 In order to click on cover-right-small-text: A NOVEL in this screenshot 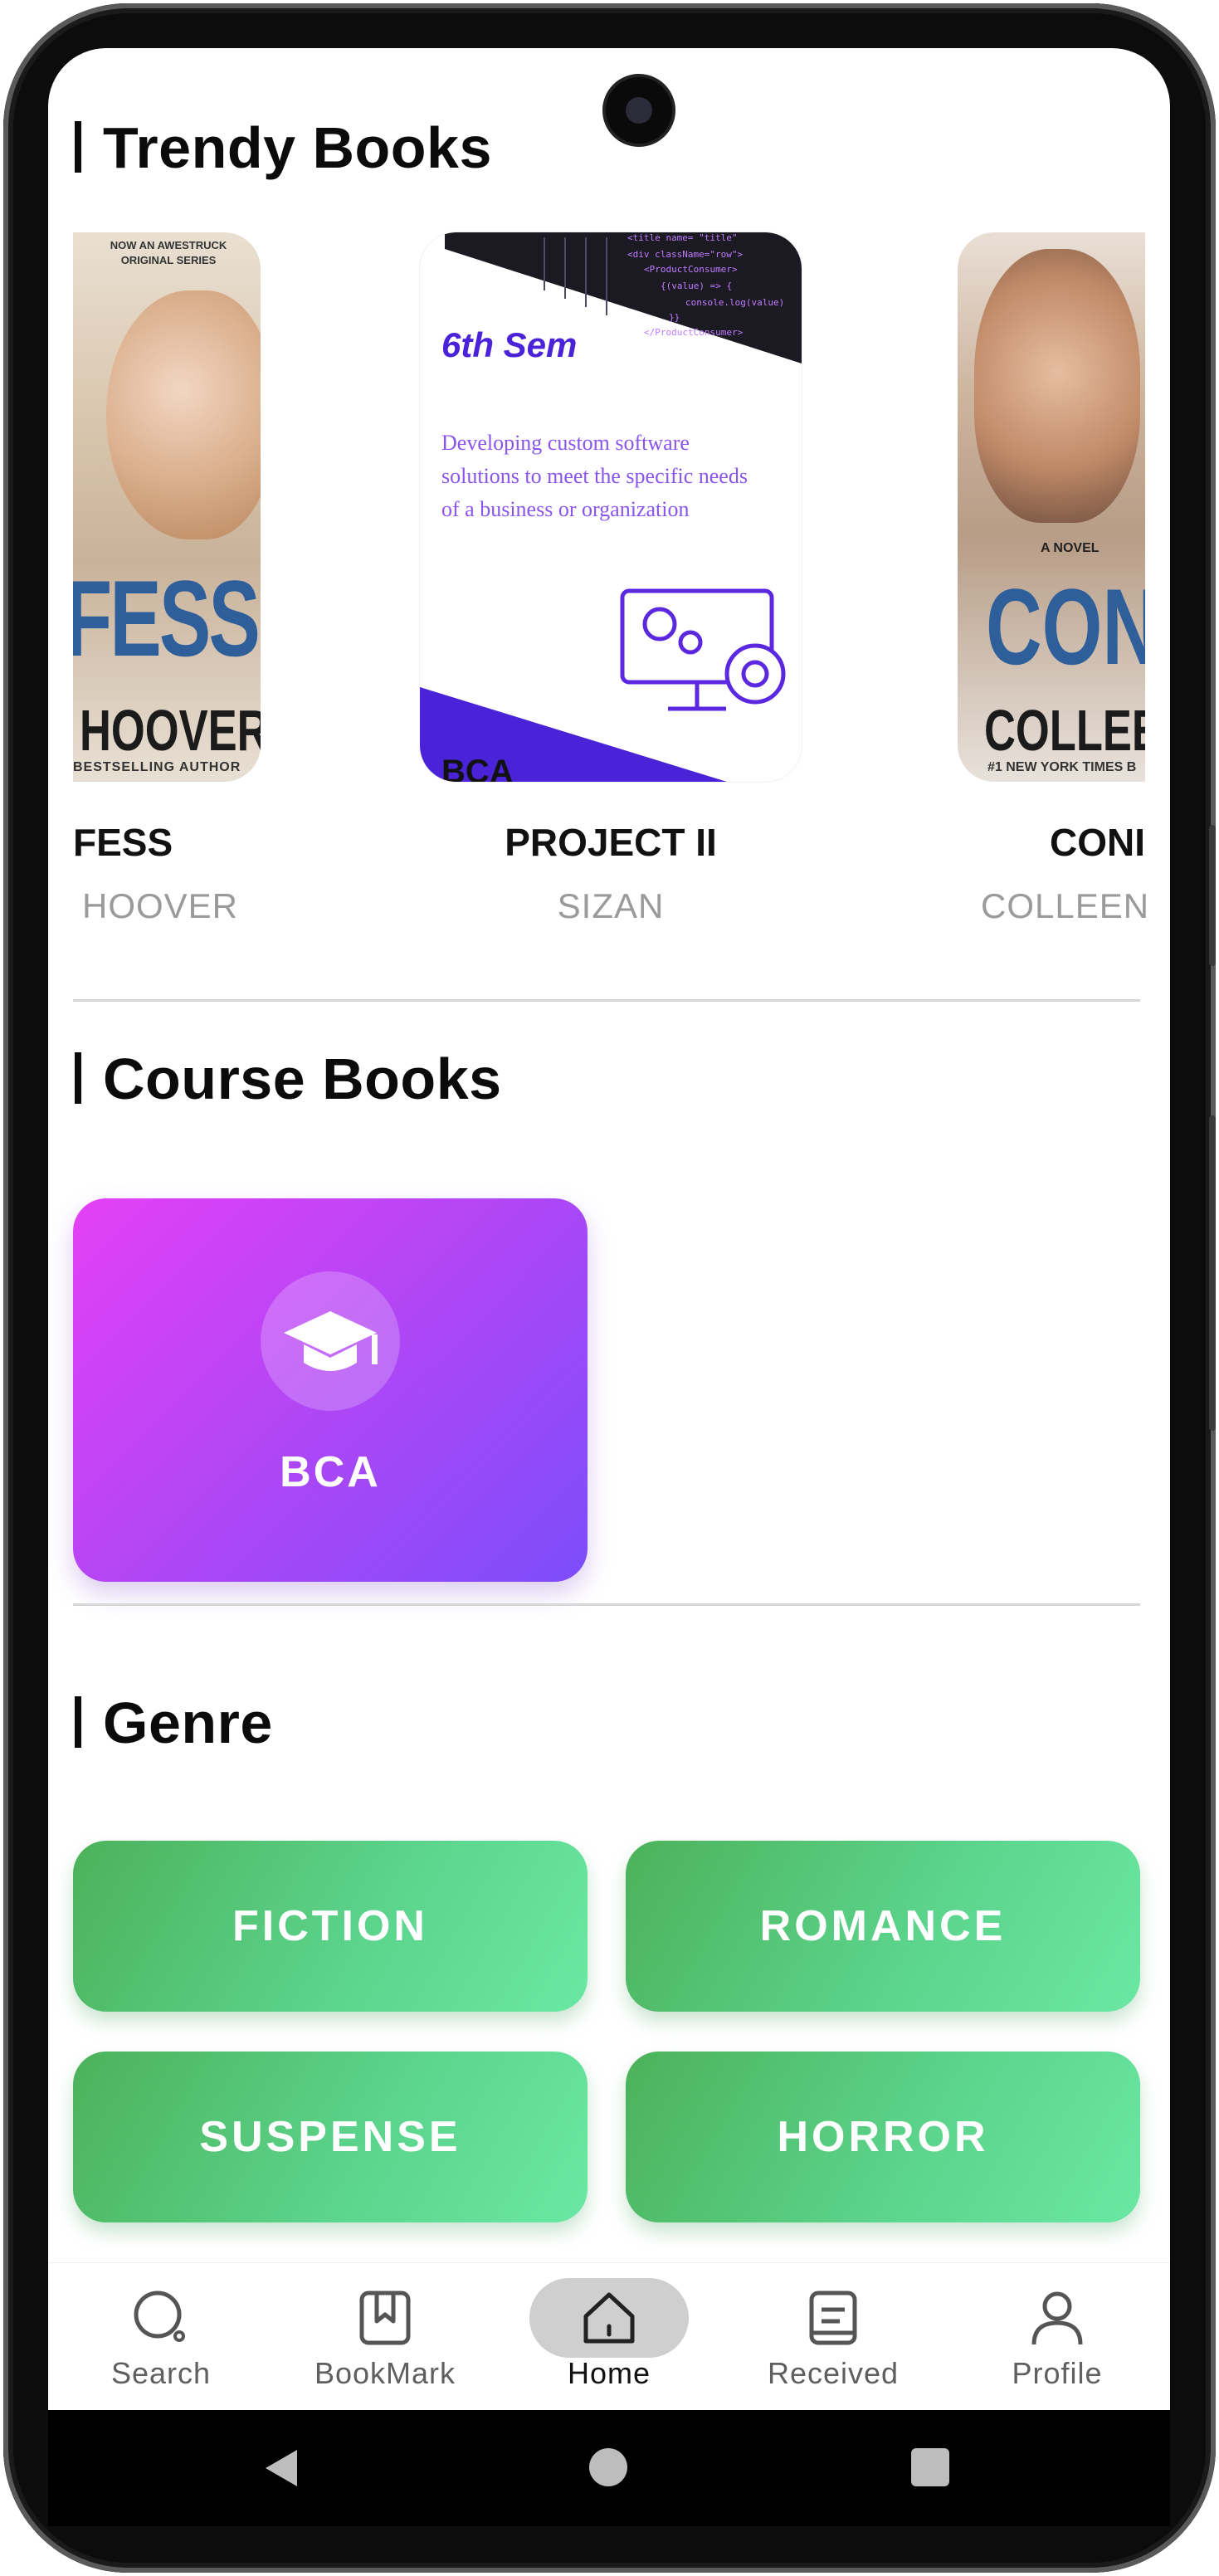, I will do `click(1071, 548)`.